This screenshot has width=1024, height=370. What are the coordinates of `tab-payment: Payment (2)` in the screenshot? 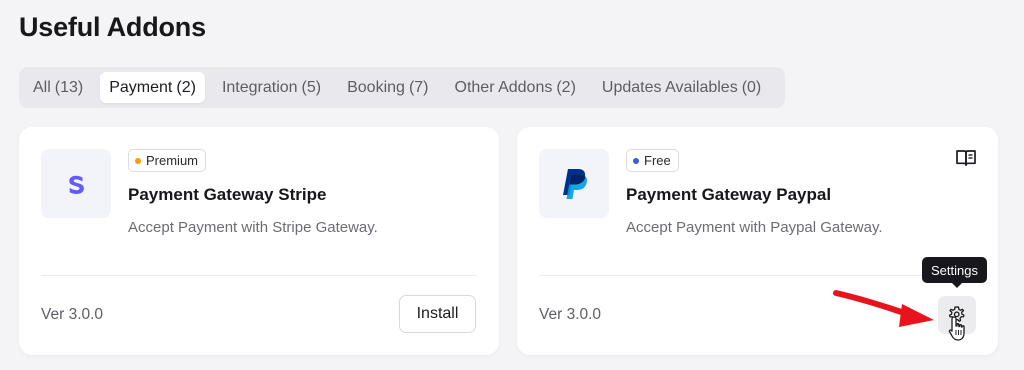 It's located at (152, 87).